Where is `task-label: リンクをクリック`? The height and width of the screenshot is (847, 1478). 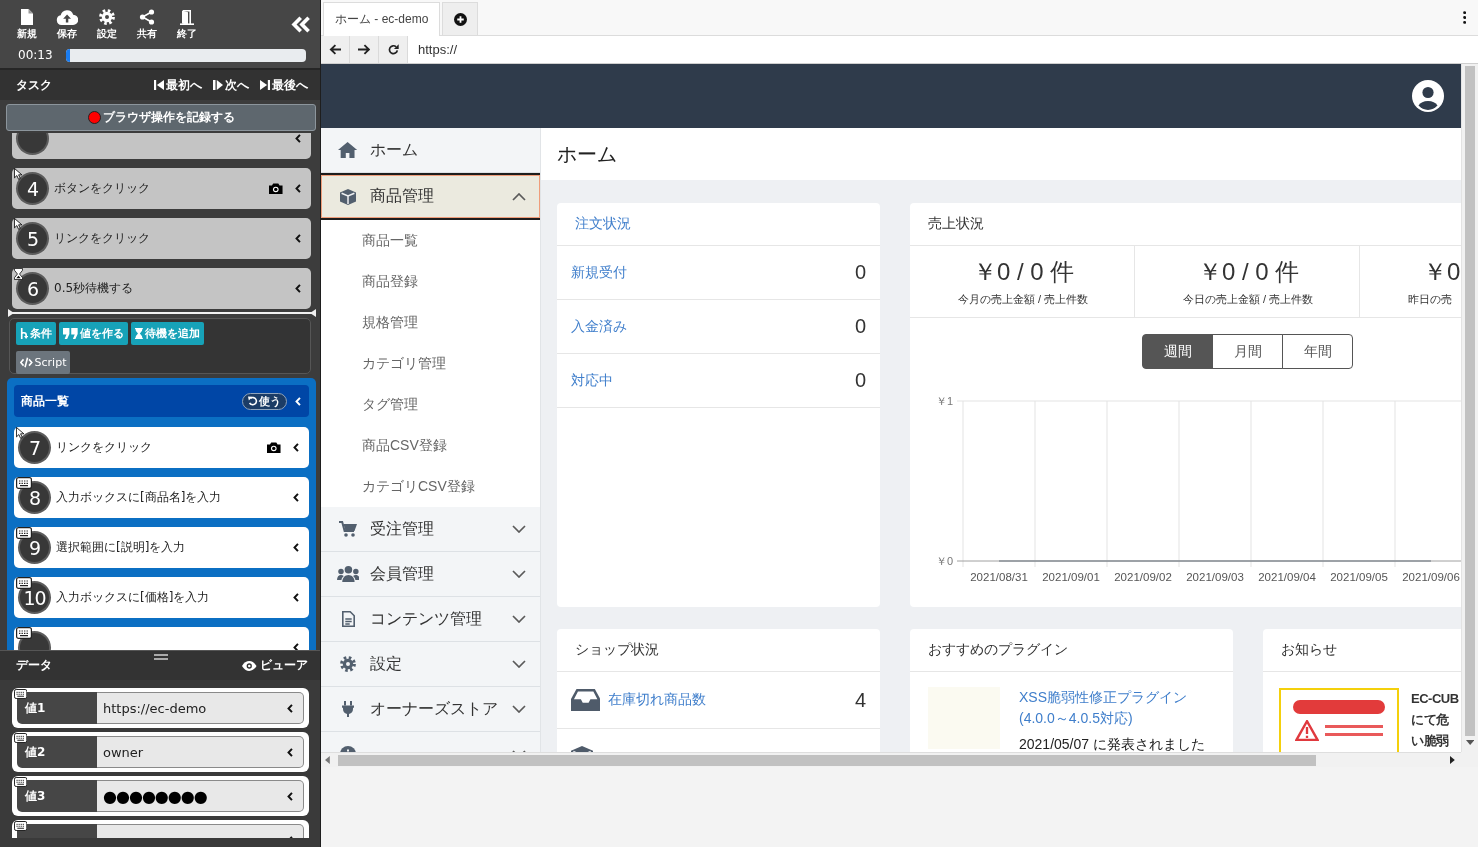 task-label: リンクをクリック is located at coordinates (102, 238).